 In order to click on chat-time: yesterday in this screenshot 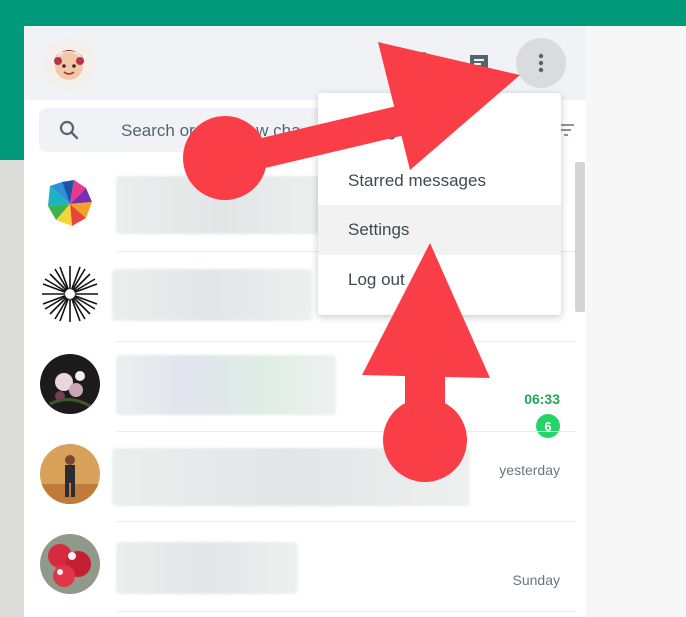, I will do `click(529, 470)`.